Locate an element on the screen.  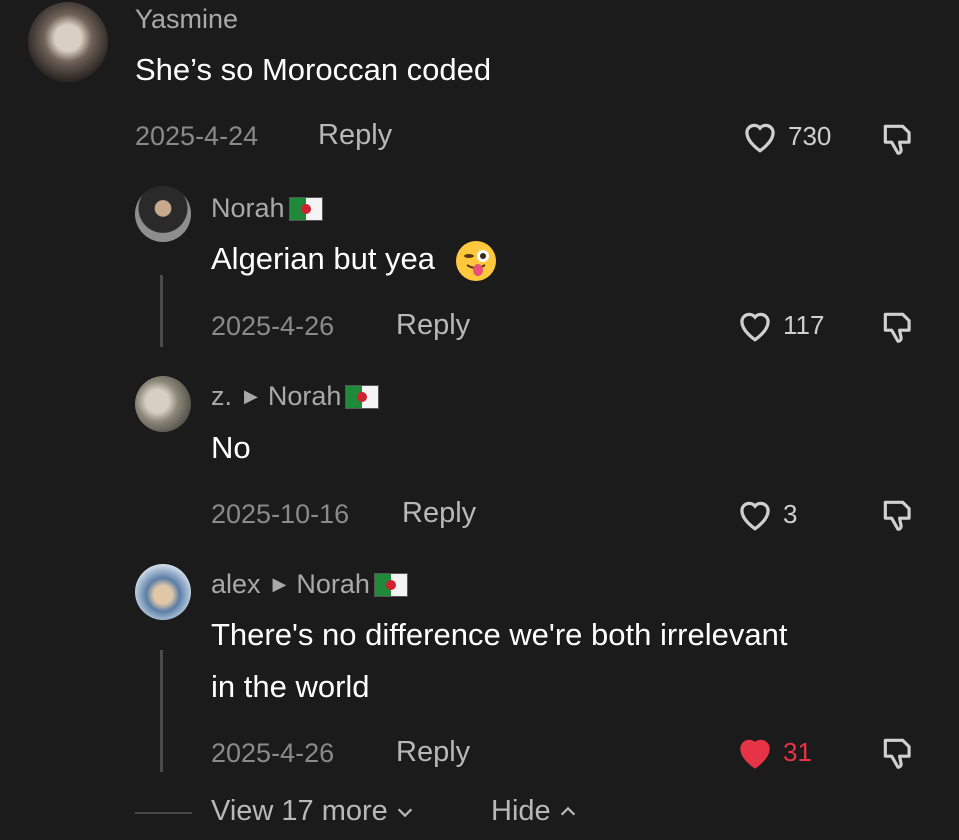
view-more-replies-button: View 17 more is located at coordinates (313, 811).